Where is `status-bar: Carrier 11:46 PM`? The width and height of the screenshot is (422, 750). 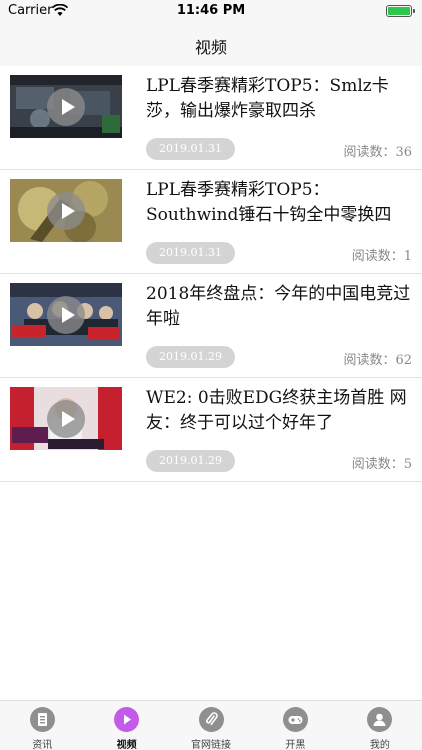
status-bar: Carrier 11:46 PM is located at coordinates (211, 11).